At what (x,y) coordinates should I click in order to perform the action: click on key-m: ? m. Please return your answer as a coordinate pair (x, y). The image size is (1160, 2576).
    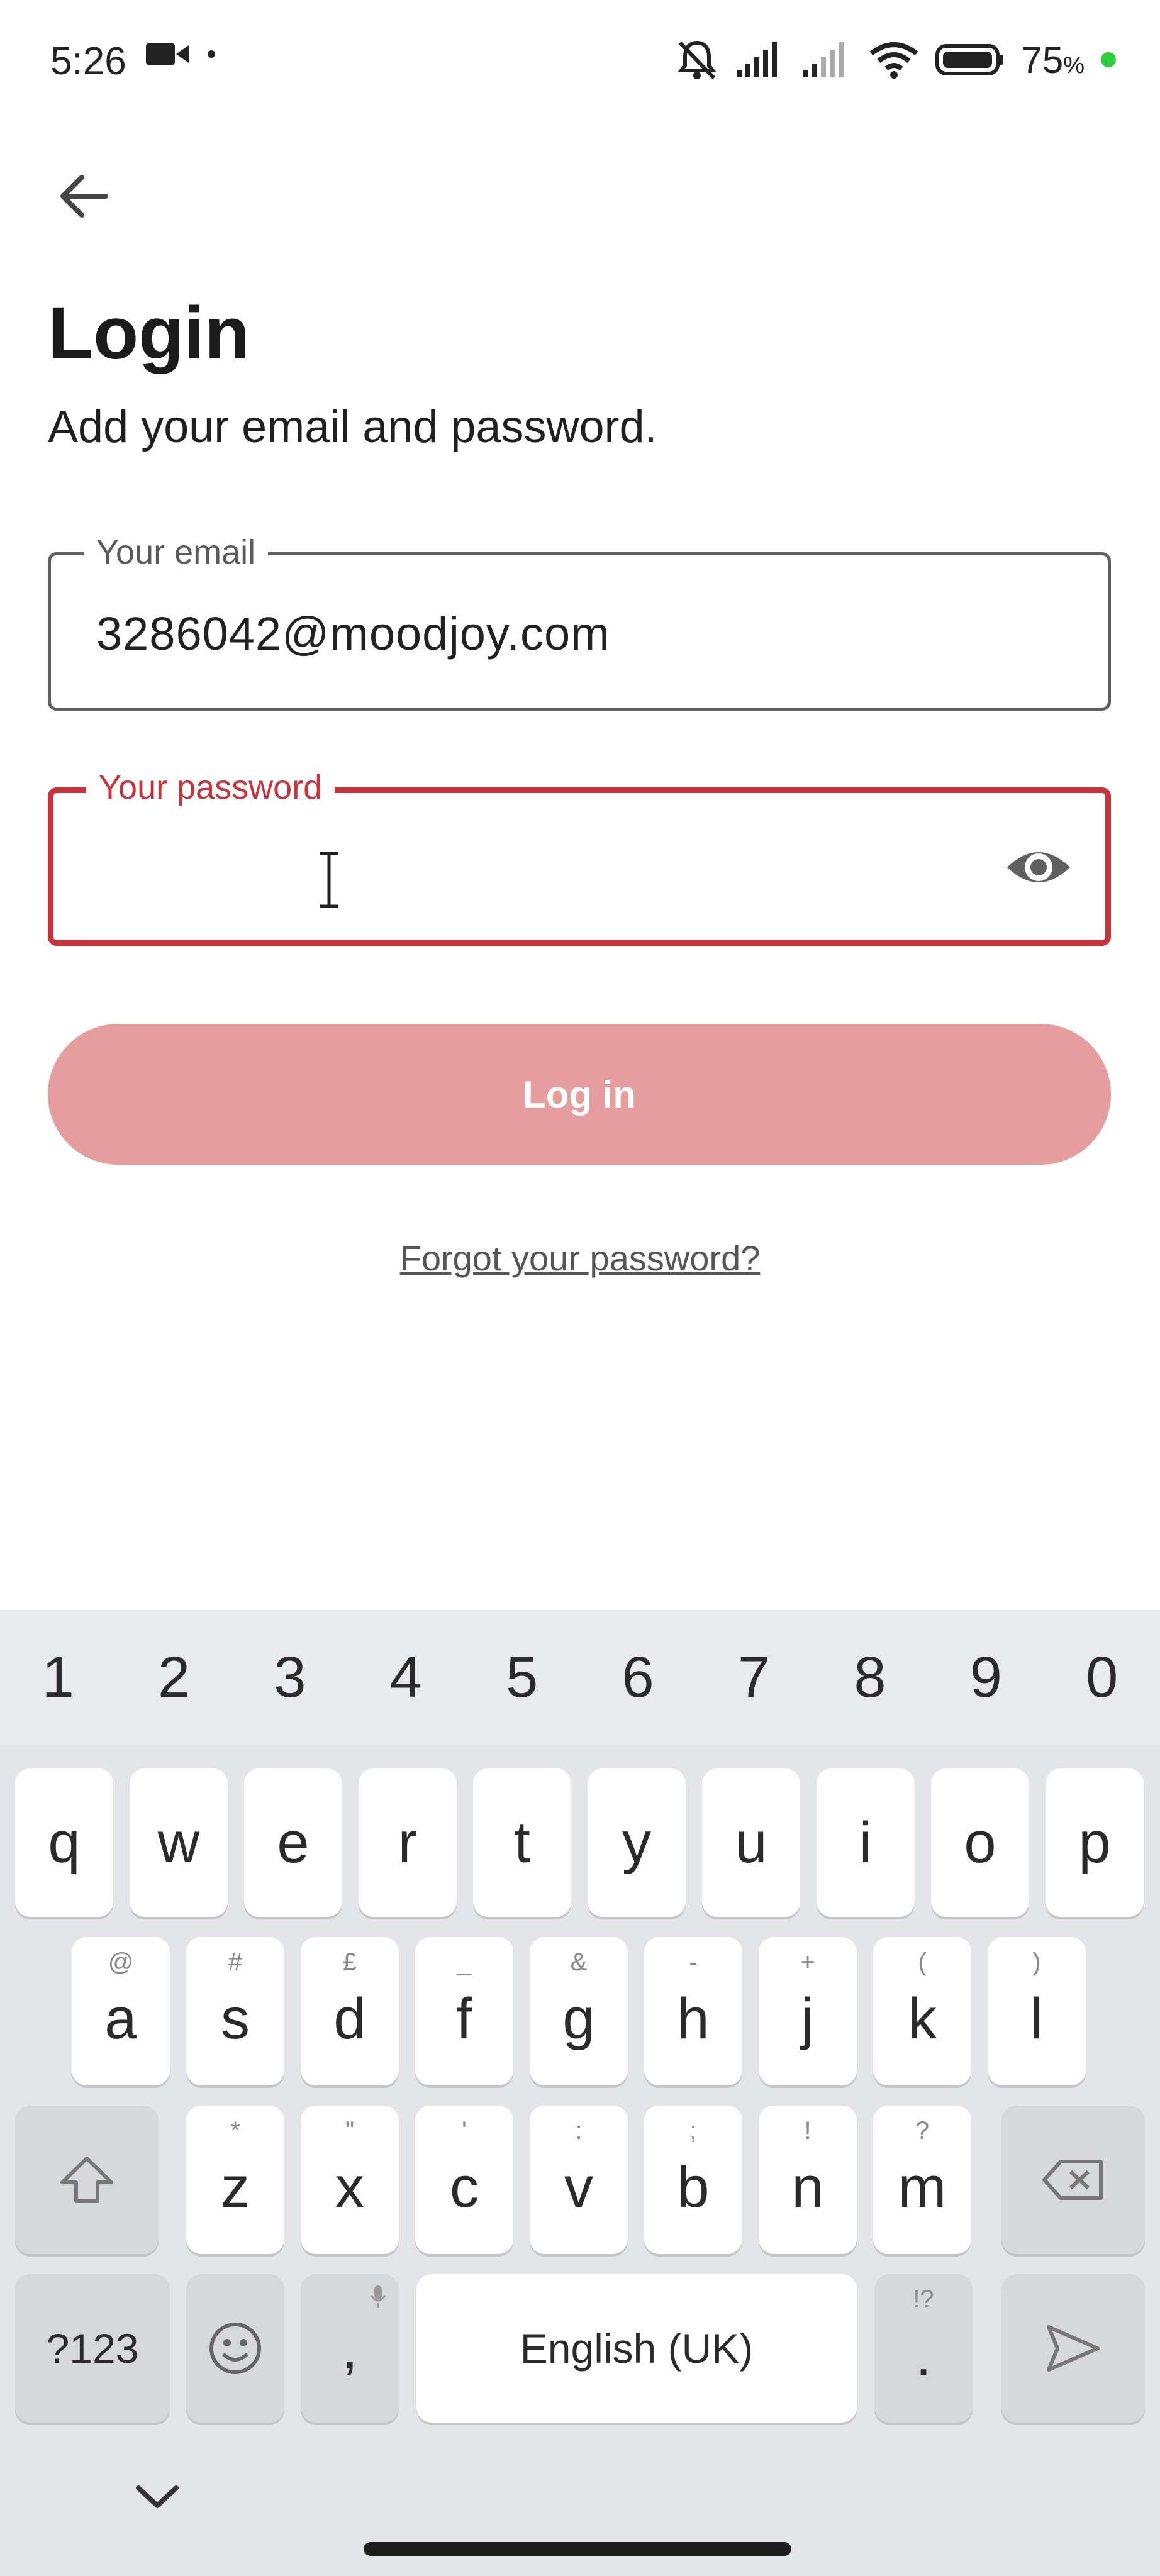
    Looking at the image, I should click on (922, 2180).